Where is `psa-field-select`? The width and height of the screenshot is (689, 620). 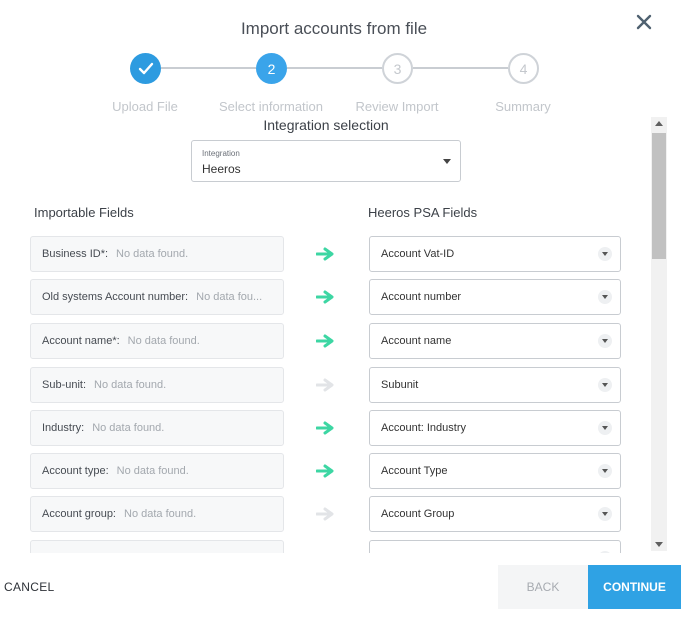 psa-field-select is located at coordinates (495, 546).